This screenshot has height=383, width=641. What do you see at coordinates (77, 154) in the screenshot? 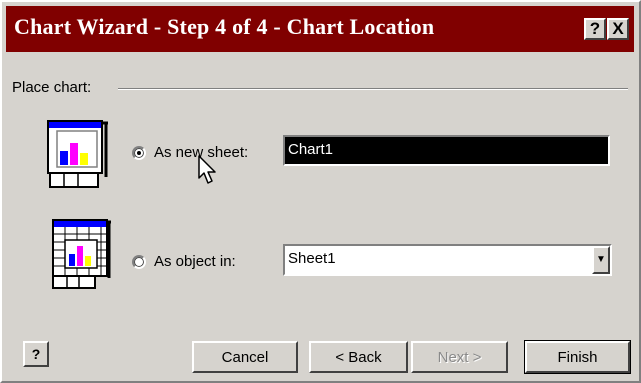
I see `new-sheet-chart-icon` at bounding box center [77, 154].